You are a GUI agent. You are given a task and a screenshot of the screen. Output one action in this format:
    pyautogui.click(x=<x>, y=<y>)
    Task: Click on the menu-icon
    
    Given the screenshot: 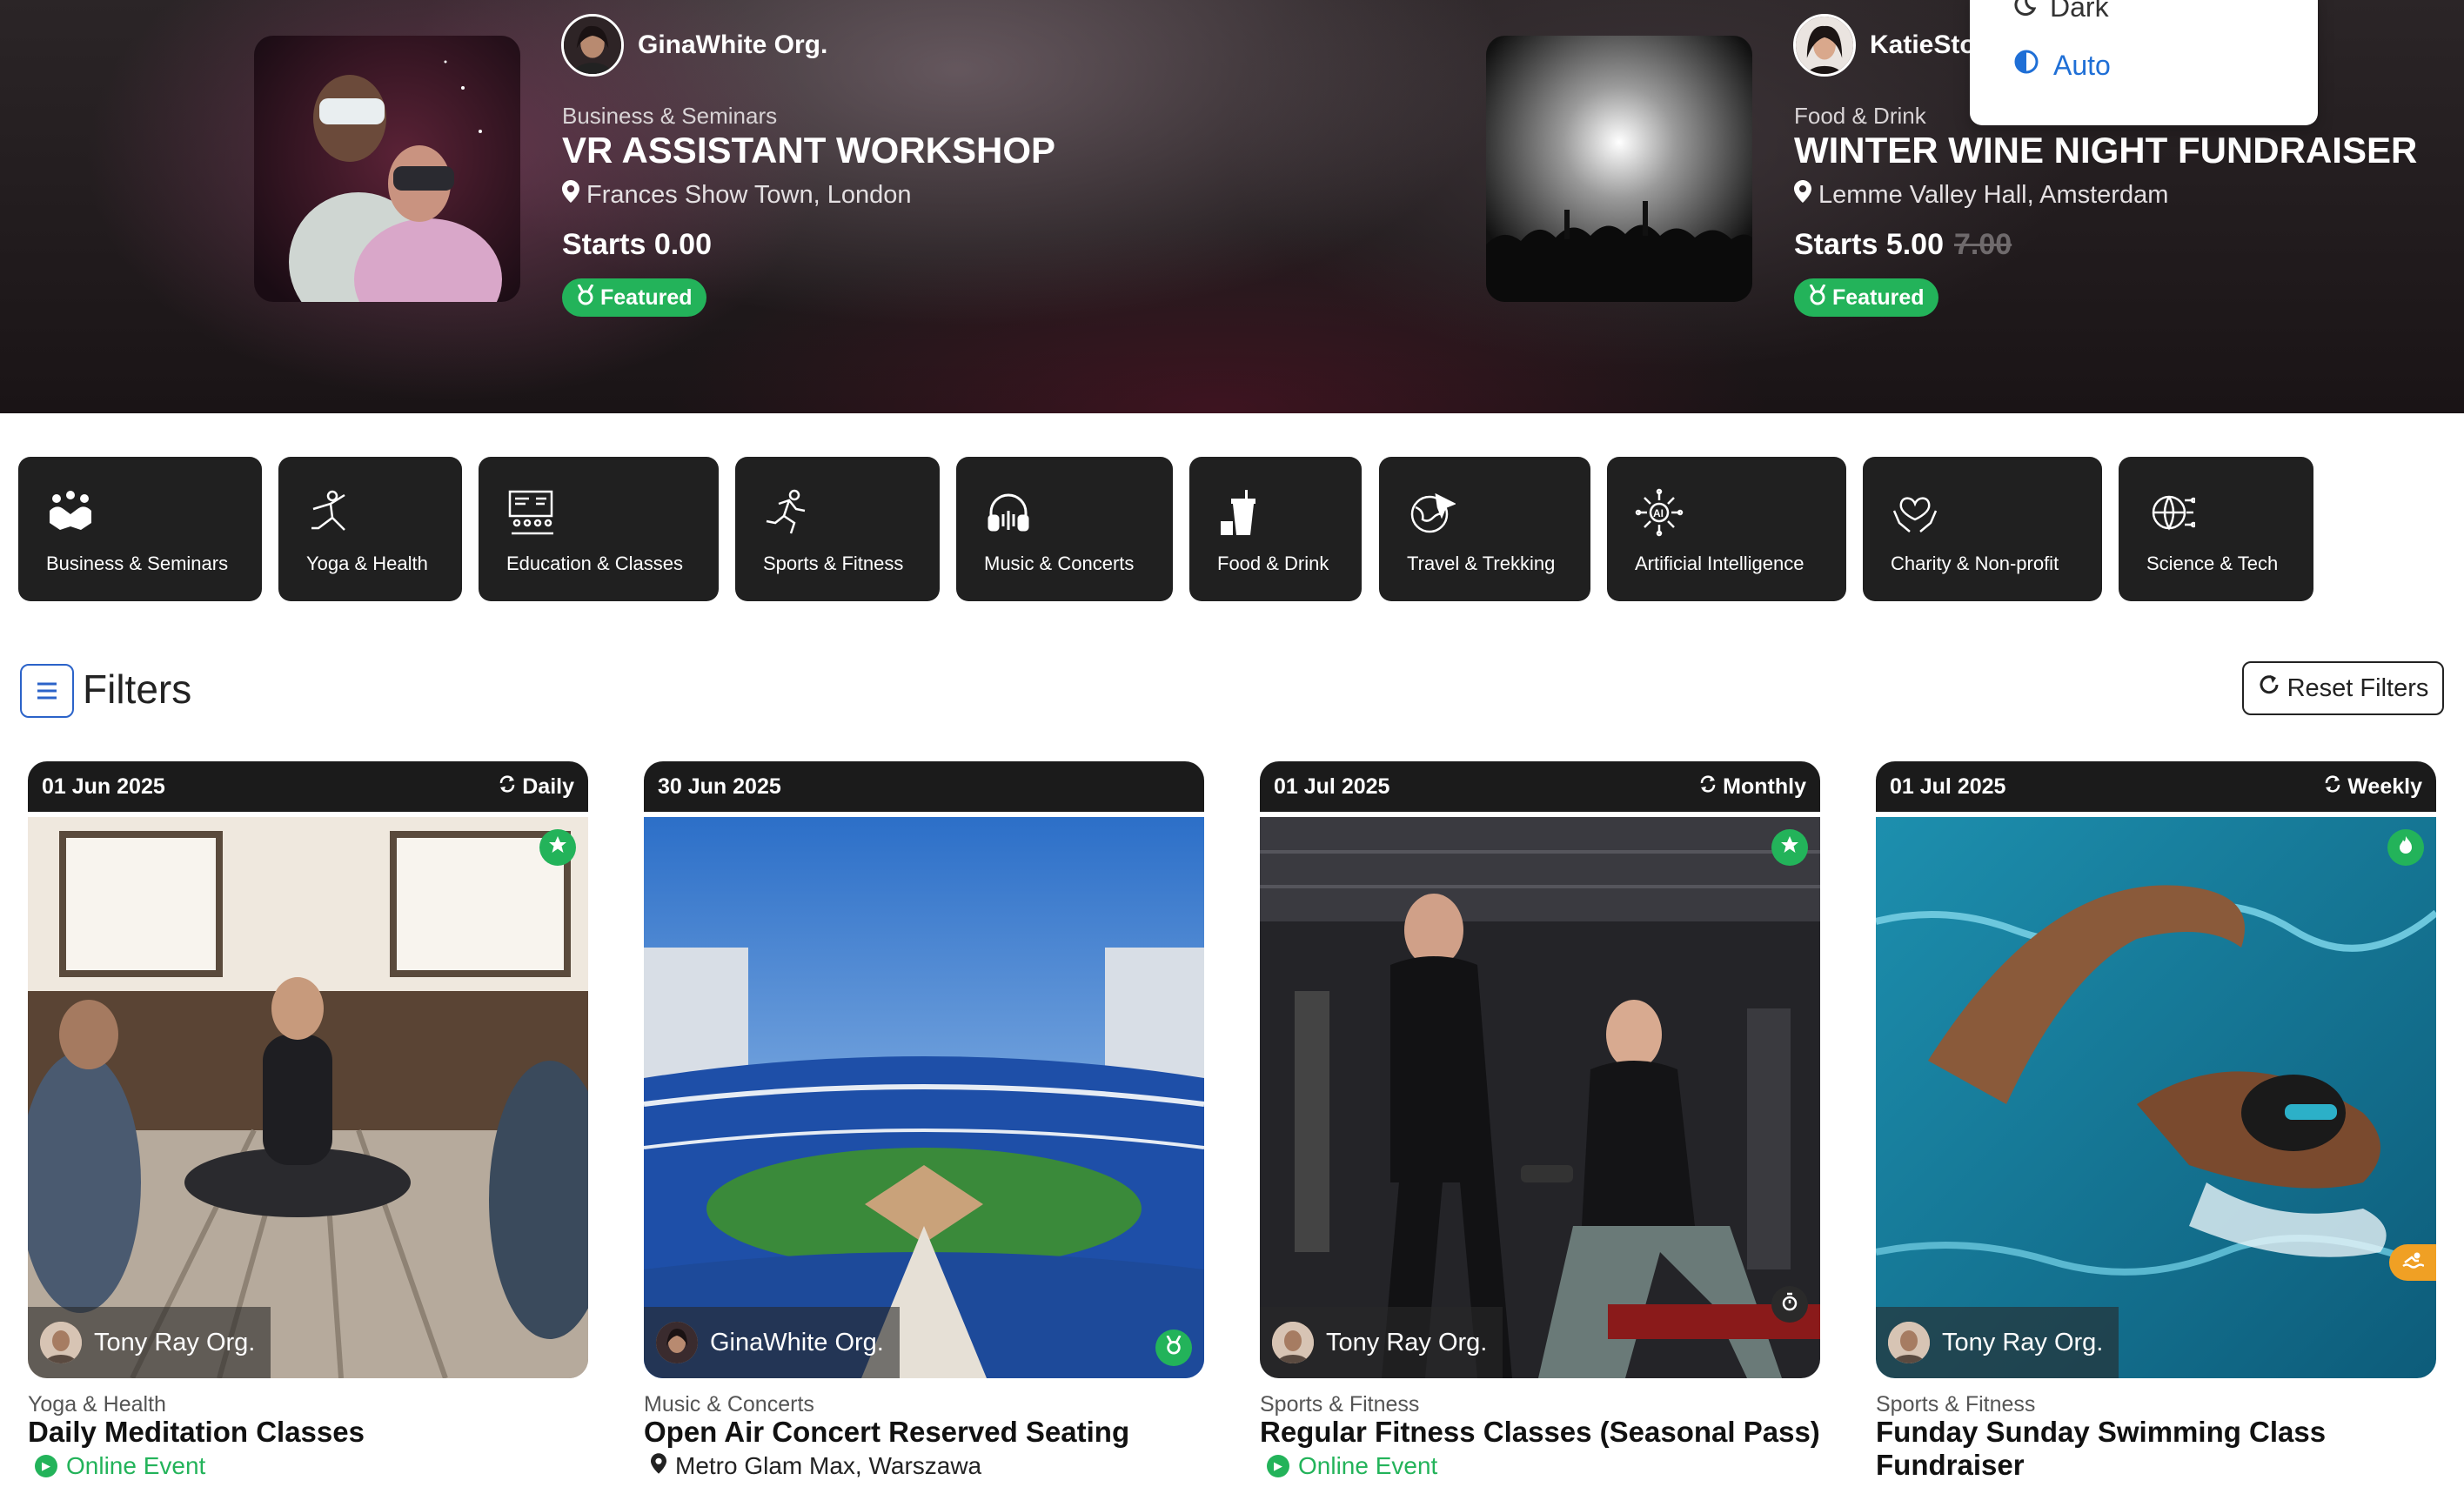 What is the action you would take?
    pyautogui.click(x=47, y=691)
    